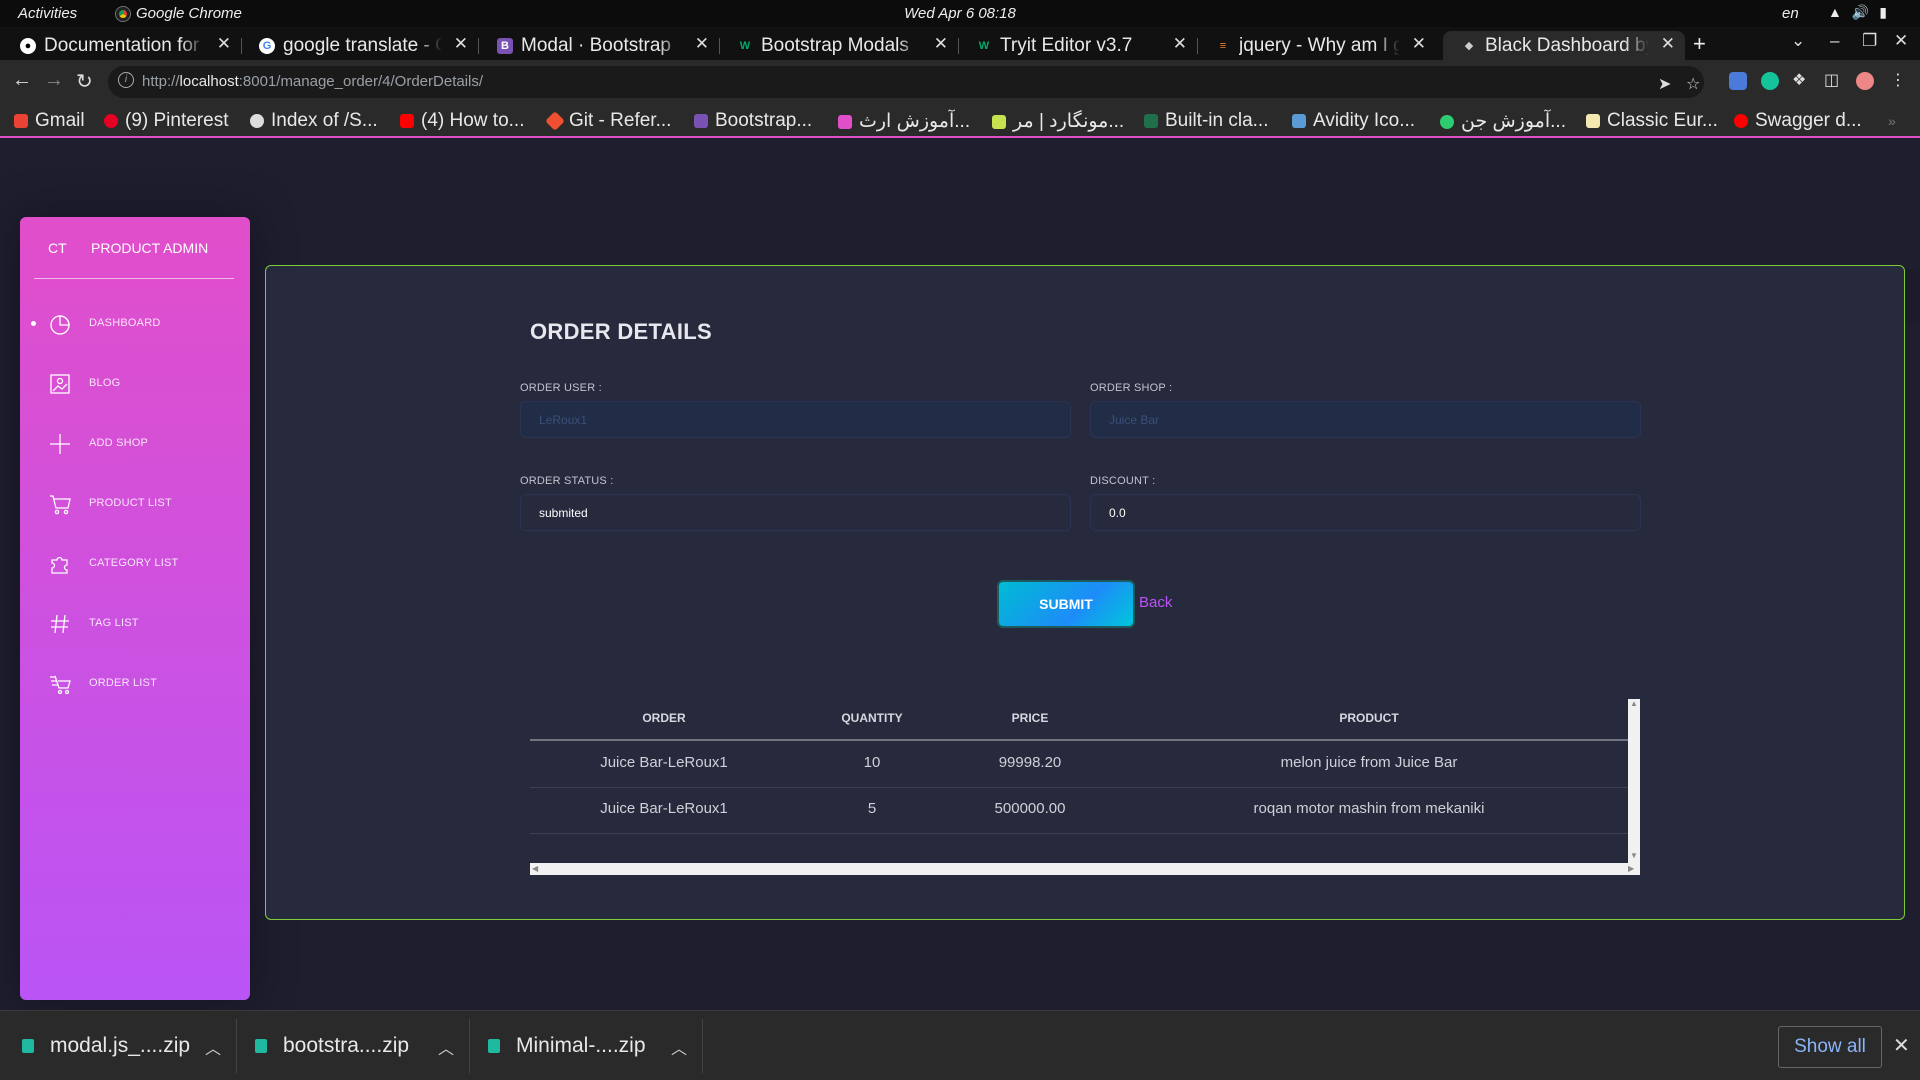 This screenshot has height=1080, width=1920. Describe the element at coordinates (1901, 1045) in the screenshot. I see `close-downloads-icon: ✕` at that location.